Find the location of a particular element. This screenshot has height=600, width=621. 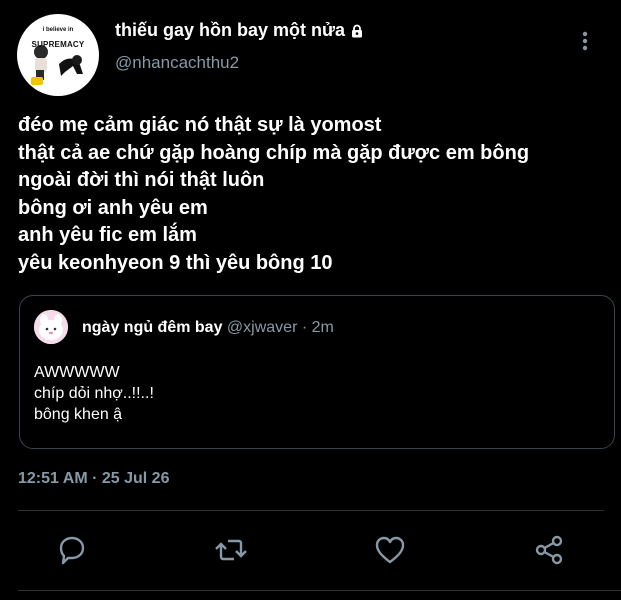

quoted-header: ngày ngủ đêm bay @xjwaver · 2m is located at coordinates (208, 328).